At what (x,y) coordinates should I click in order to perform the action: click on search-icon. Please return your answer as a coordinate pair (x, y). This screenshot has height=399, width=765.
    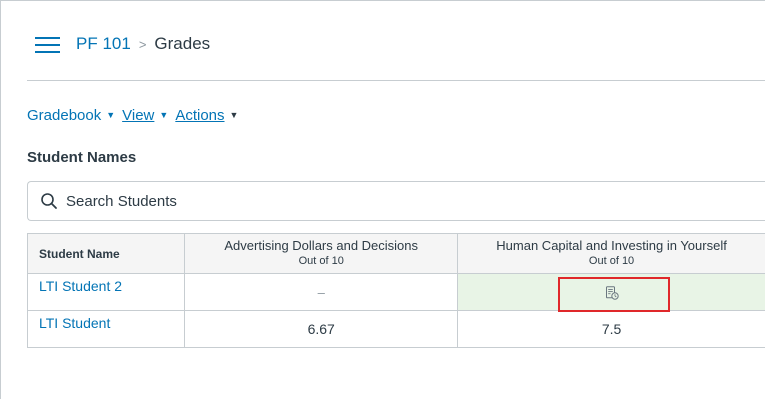
    Looking at the image, I should click on (49, 201).